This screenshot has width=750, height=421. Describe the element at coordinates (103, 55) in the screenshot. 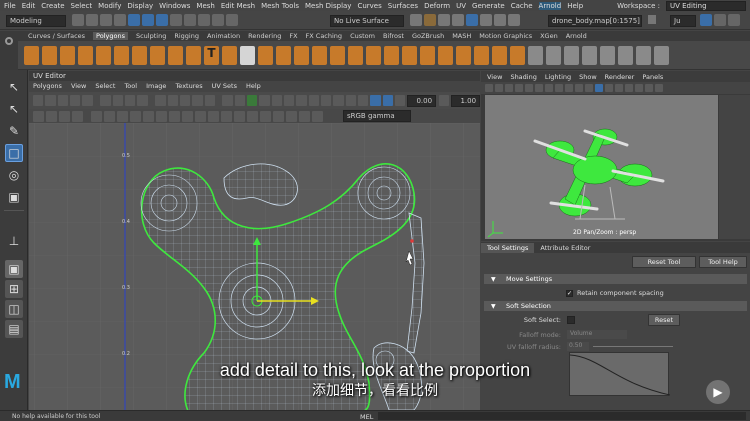

I see `poly-torus-icon` at that location.